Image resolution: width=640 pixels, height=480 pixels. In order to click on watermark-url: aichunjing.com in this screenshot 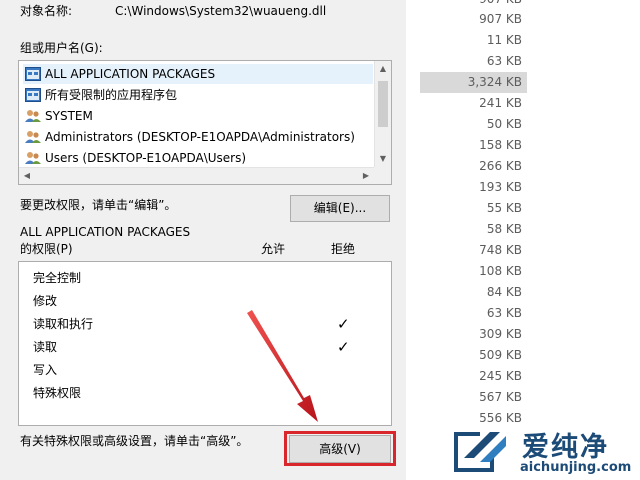, I will do `click(576, 467)`.